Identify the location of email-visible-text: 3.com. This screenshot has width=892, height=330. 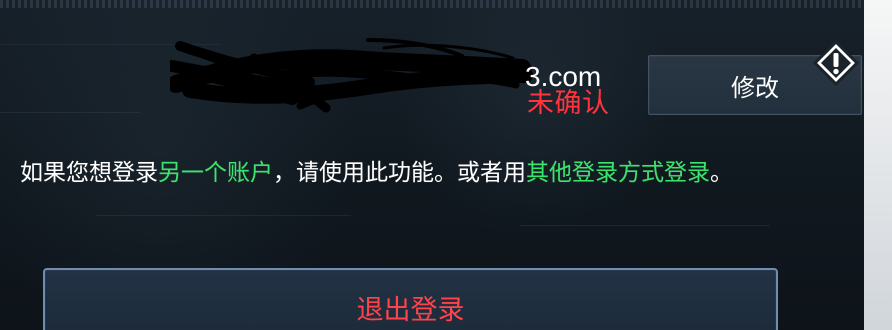
(563, 76).